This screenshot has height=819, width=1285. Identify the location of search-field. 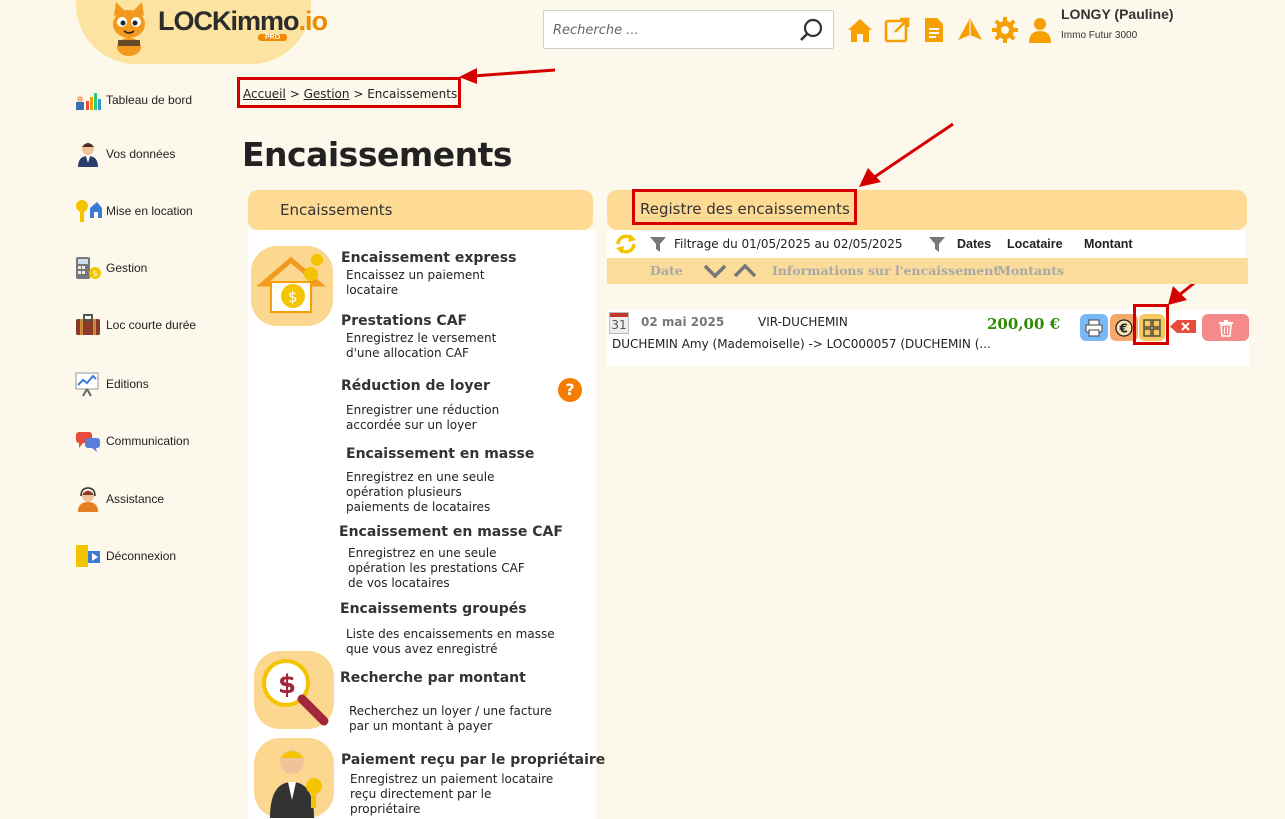
(688, 29).